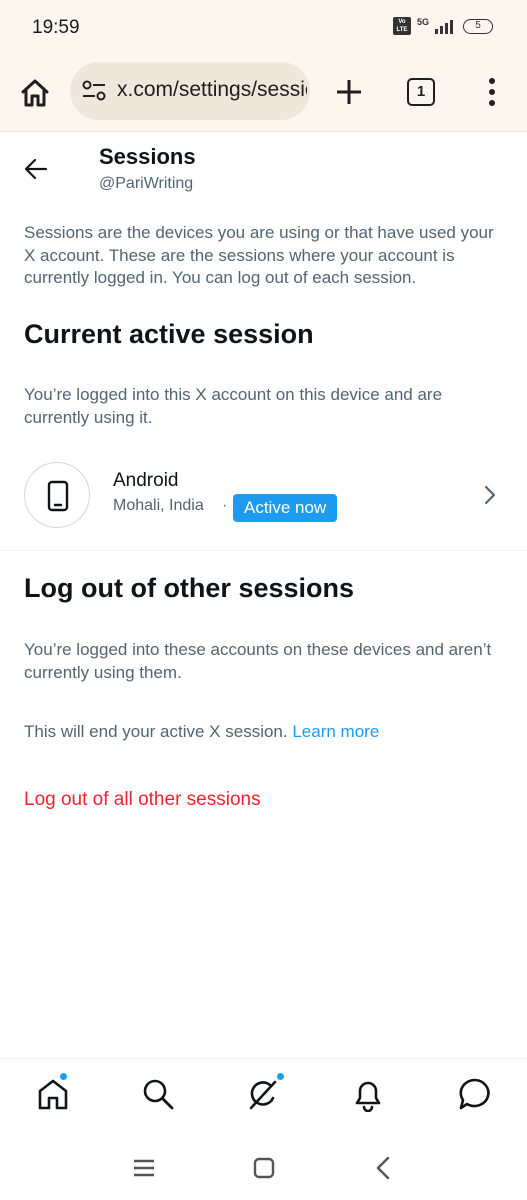 Image resolution: width=527 pixels, height=1200 pixels. I want to click on network-type: 5G, so click(422, 22).